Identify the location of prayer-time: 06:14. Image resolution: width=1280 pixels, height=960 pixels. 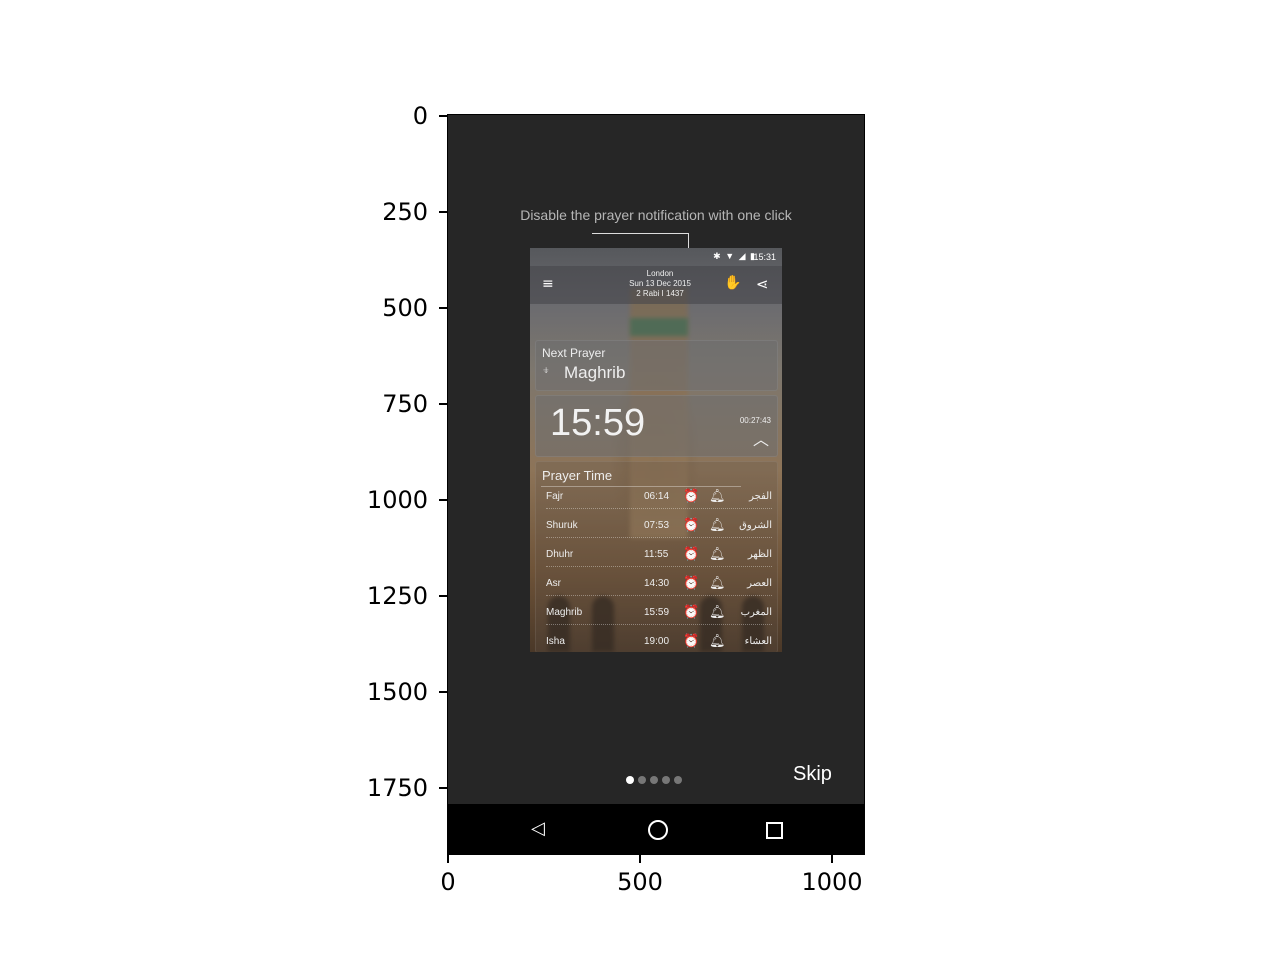
(657, 496).